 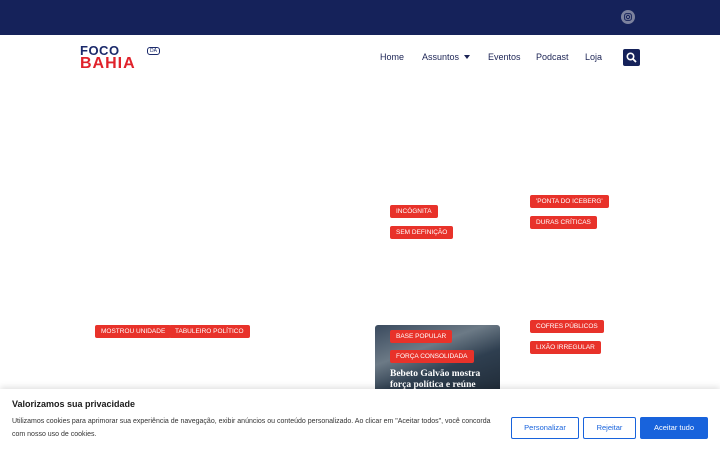 I want to click on nav-assuntos-label: Assuntos, so click(x=441, y=57).